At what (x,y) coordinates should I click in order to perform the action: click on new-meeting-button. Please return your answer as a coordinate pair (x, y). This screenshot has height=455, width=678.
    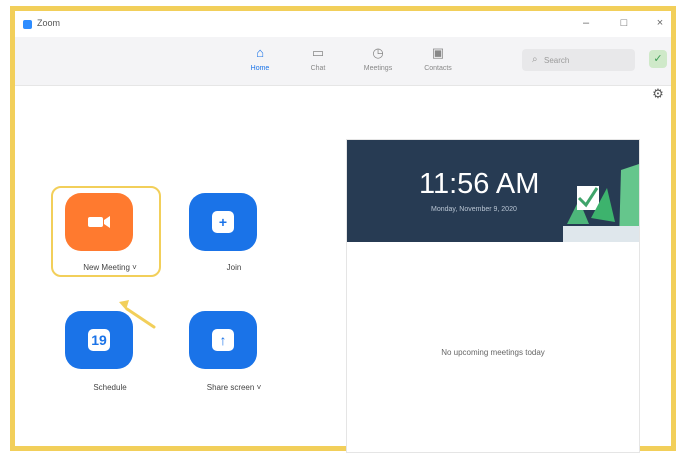
    Looking at the image, I should click on (99, 222).